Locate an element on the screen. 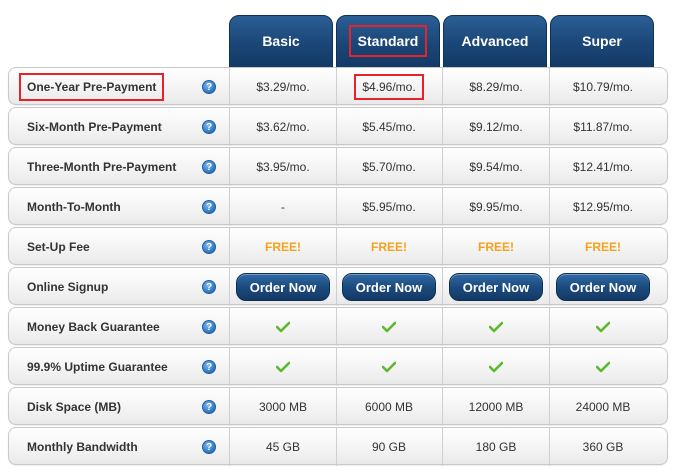 This screenshot has height=472, width=682. price-cell: 90 GB is located at coordinates (389, 447).